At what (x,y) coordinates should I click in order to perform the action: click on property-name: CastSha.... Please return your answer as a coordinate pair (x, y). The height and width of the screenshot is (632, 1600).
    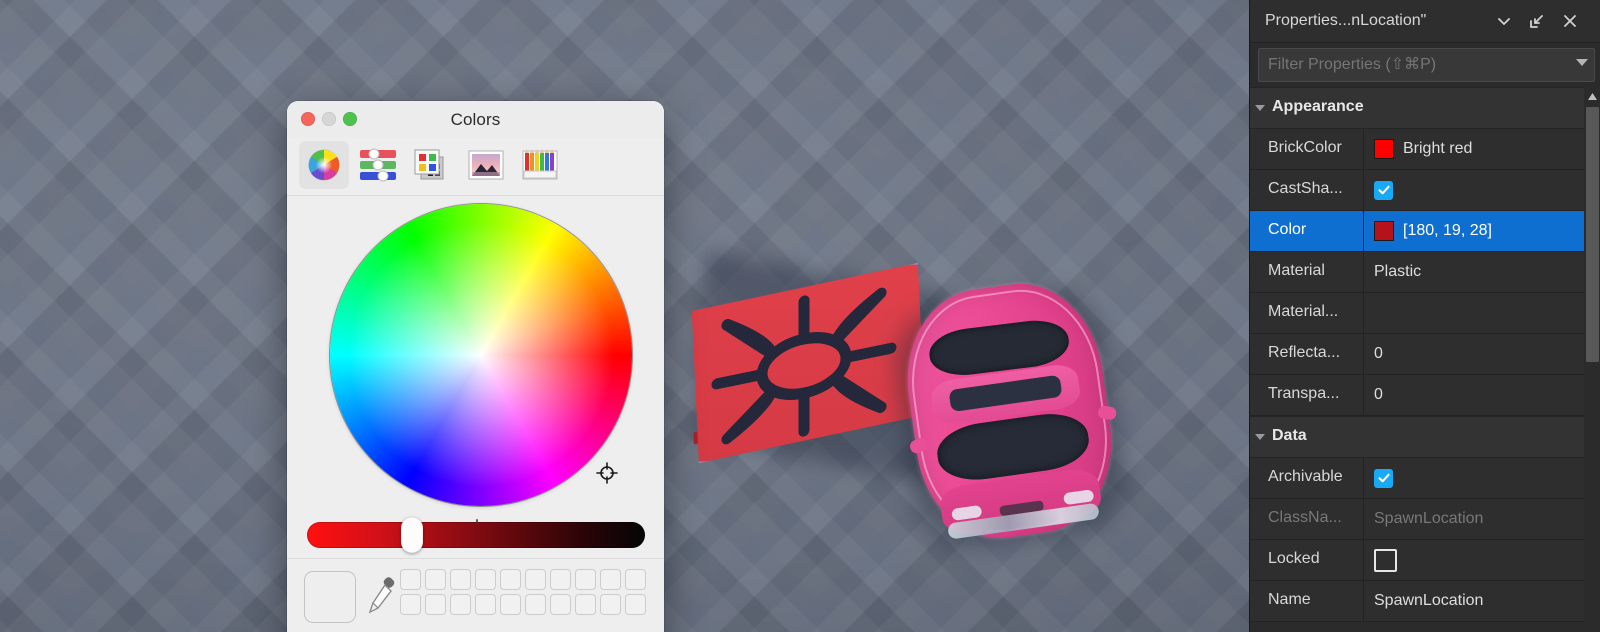
    Looking at the image, I should click on (1305, 188).